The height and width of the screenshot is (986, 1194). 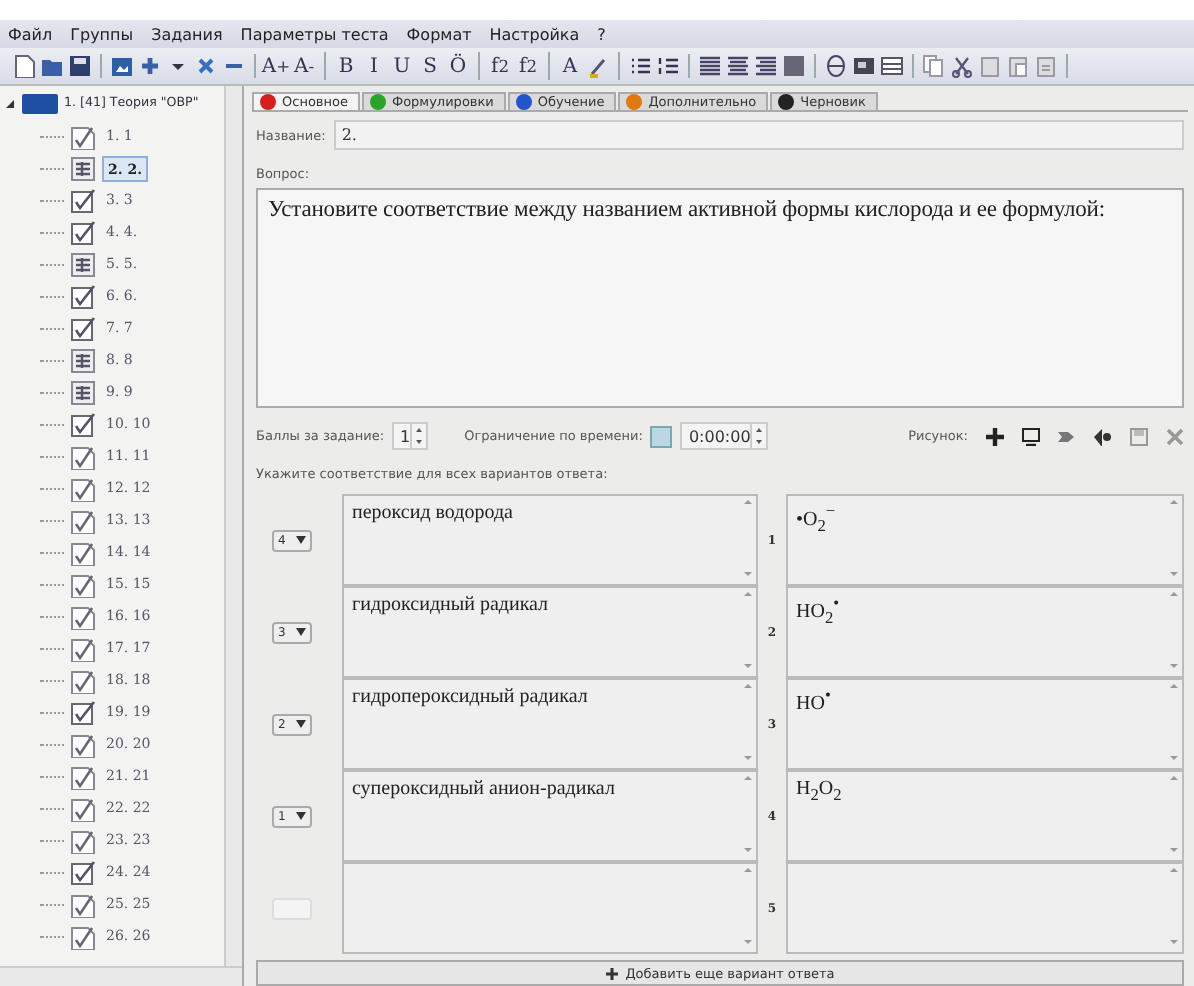 I want to click on format-button: Ö, so click(x=458, y=66).